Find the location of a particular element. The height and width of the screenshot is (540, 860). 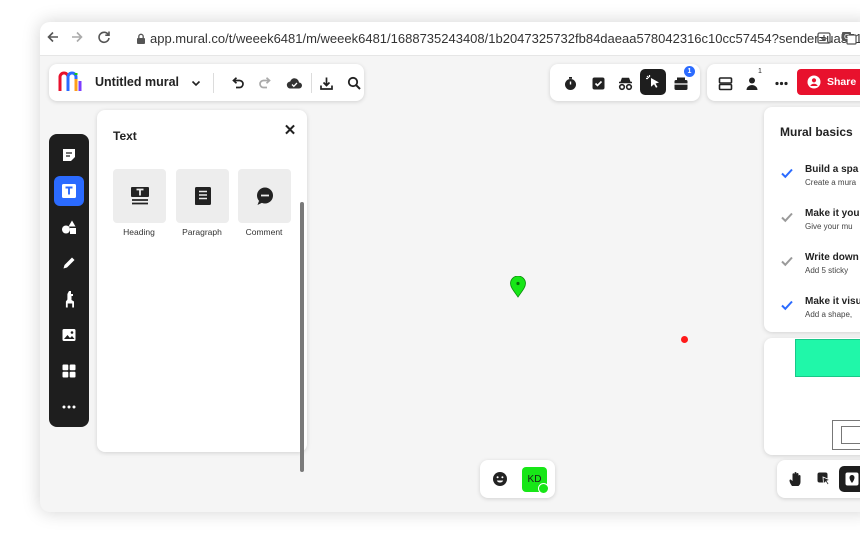

more-options-icon is located at coordinates (781, 83).